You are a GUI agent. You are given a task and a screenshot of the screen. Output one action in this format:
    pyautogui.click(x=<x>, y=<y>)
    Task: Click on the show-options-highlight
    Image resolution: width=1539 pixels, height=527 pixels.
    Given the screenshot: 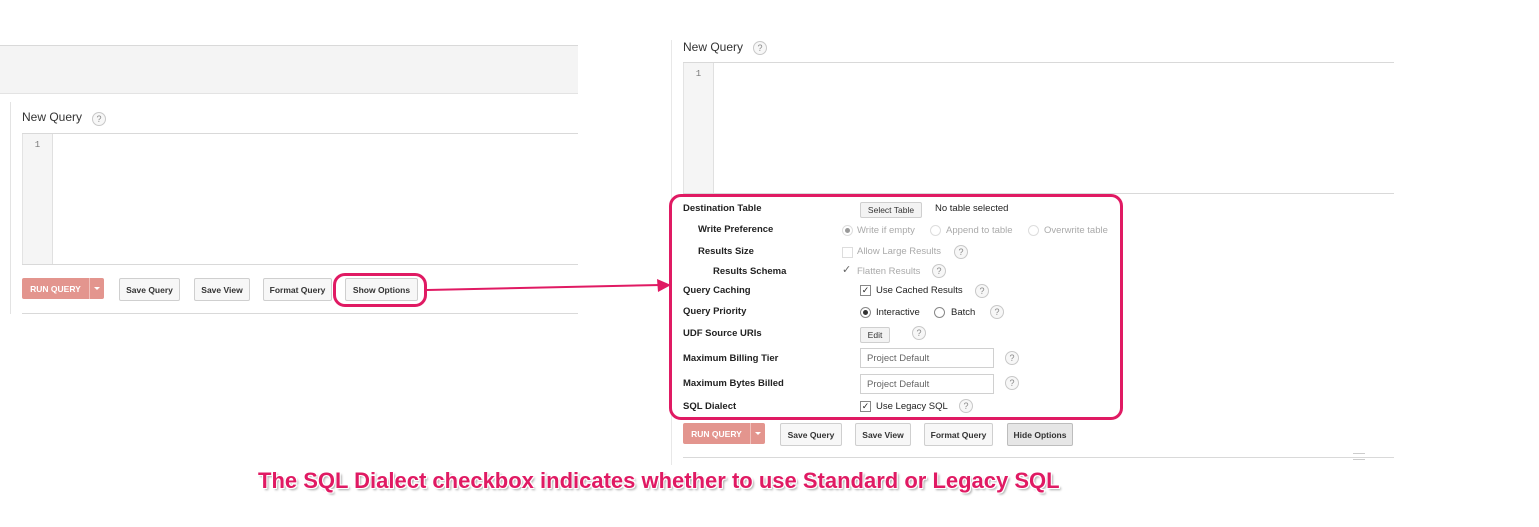 What is the action you would take?
    pyautogui.click(x=380, y=290)
    